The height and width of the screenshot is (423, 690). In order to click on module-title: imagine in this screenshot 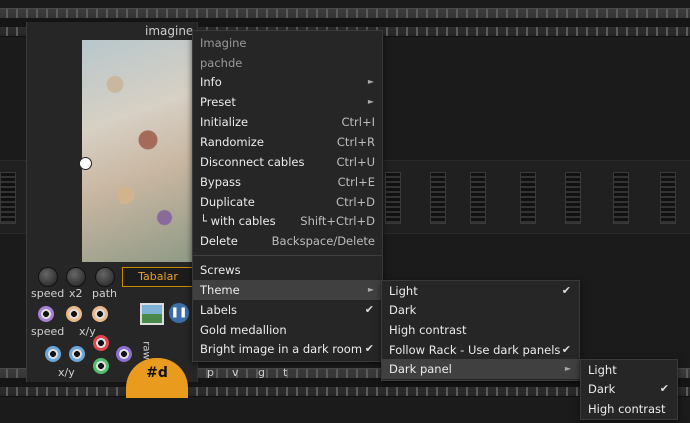, I will do `click(169, 31)`.